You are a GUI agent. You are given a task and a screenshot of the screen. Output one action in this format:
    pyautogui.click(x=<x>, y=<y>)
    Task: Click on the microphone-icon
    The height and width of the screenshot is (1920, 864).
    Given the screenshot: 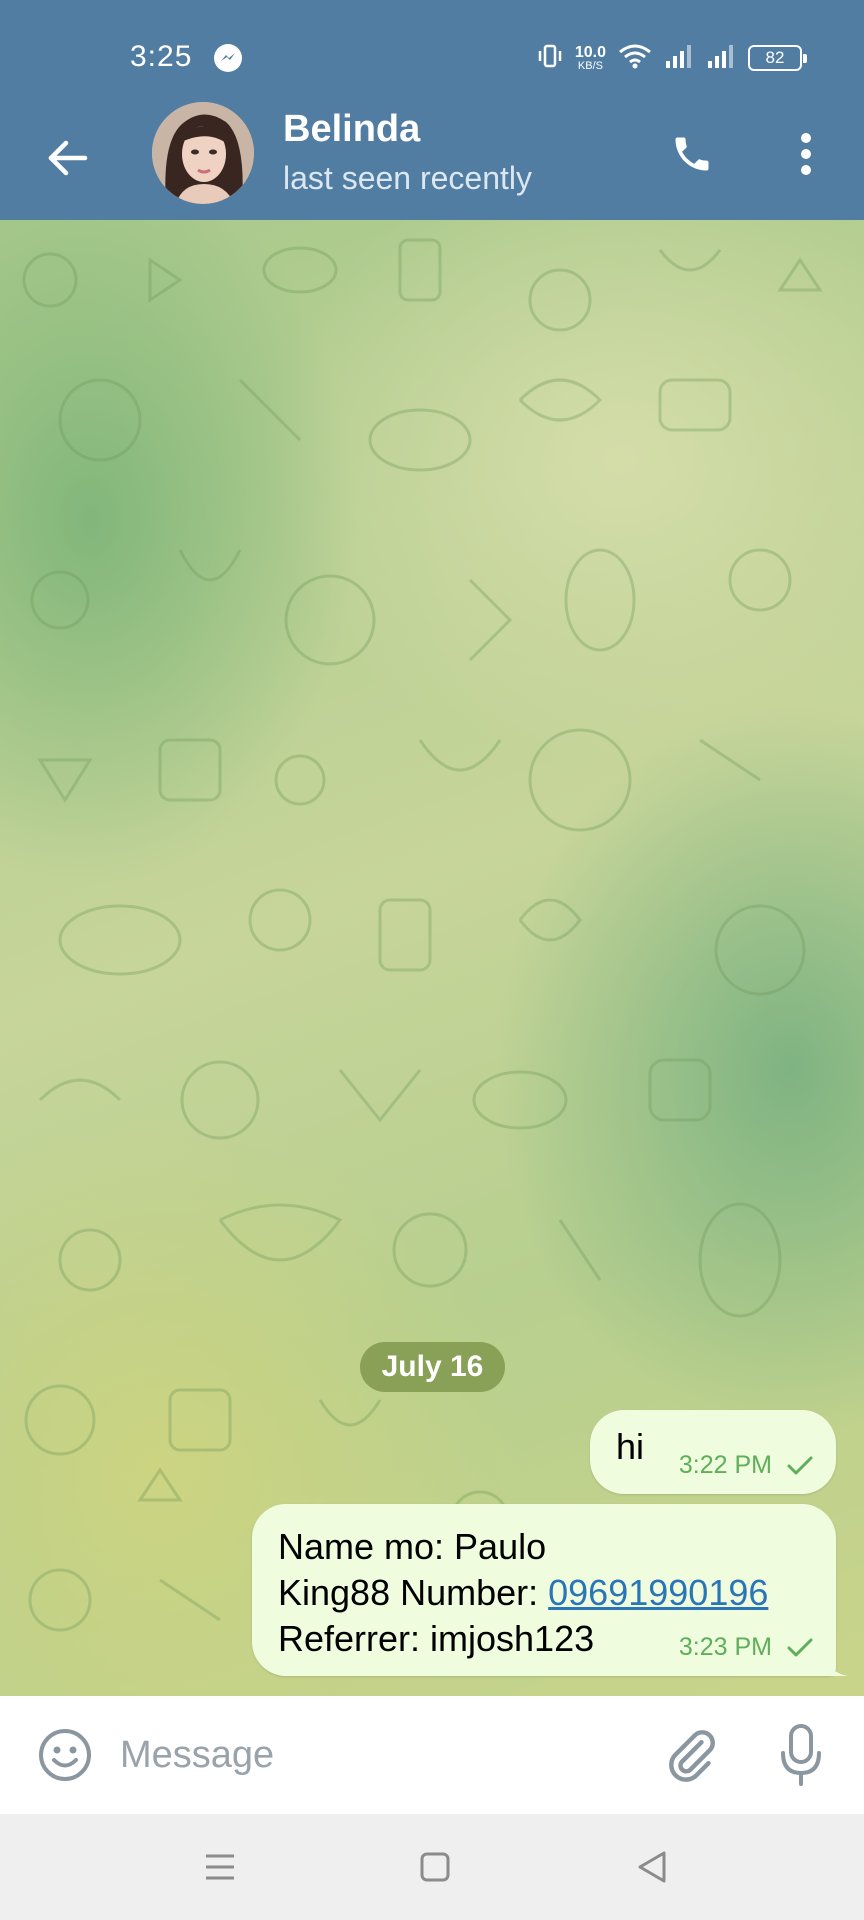 What is the action you would take?
    pyautogui.click(x=801, y=1755)
    